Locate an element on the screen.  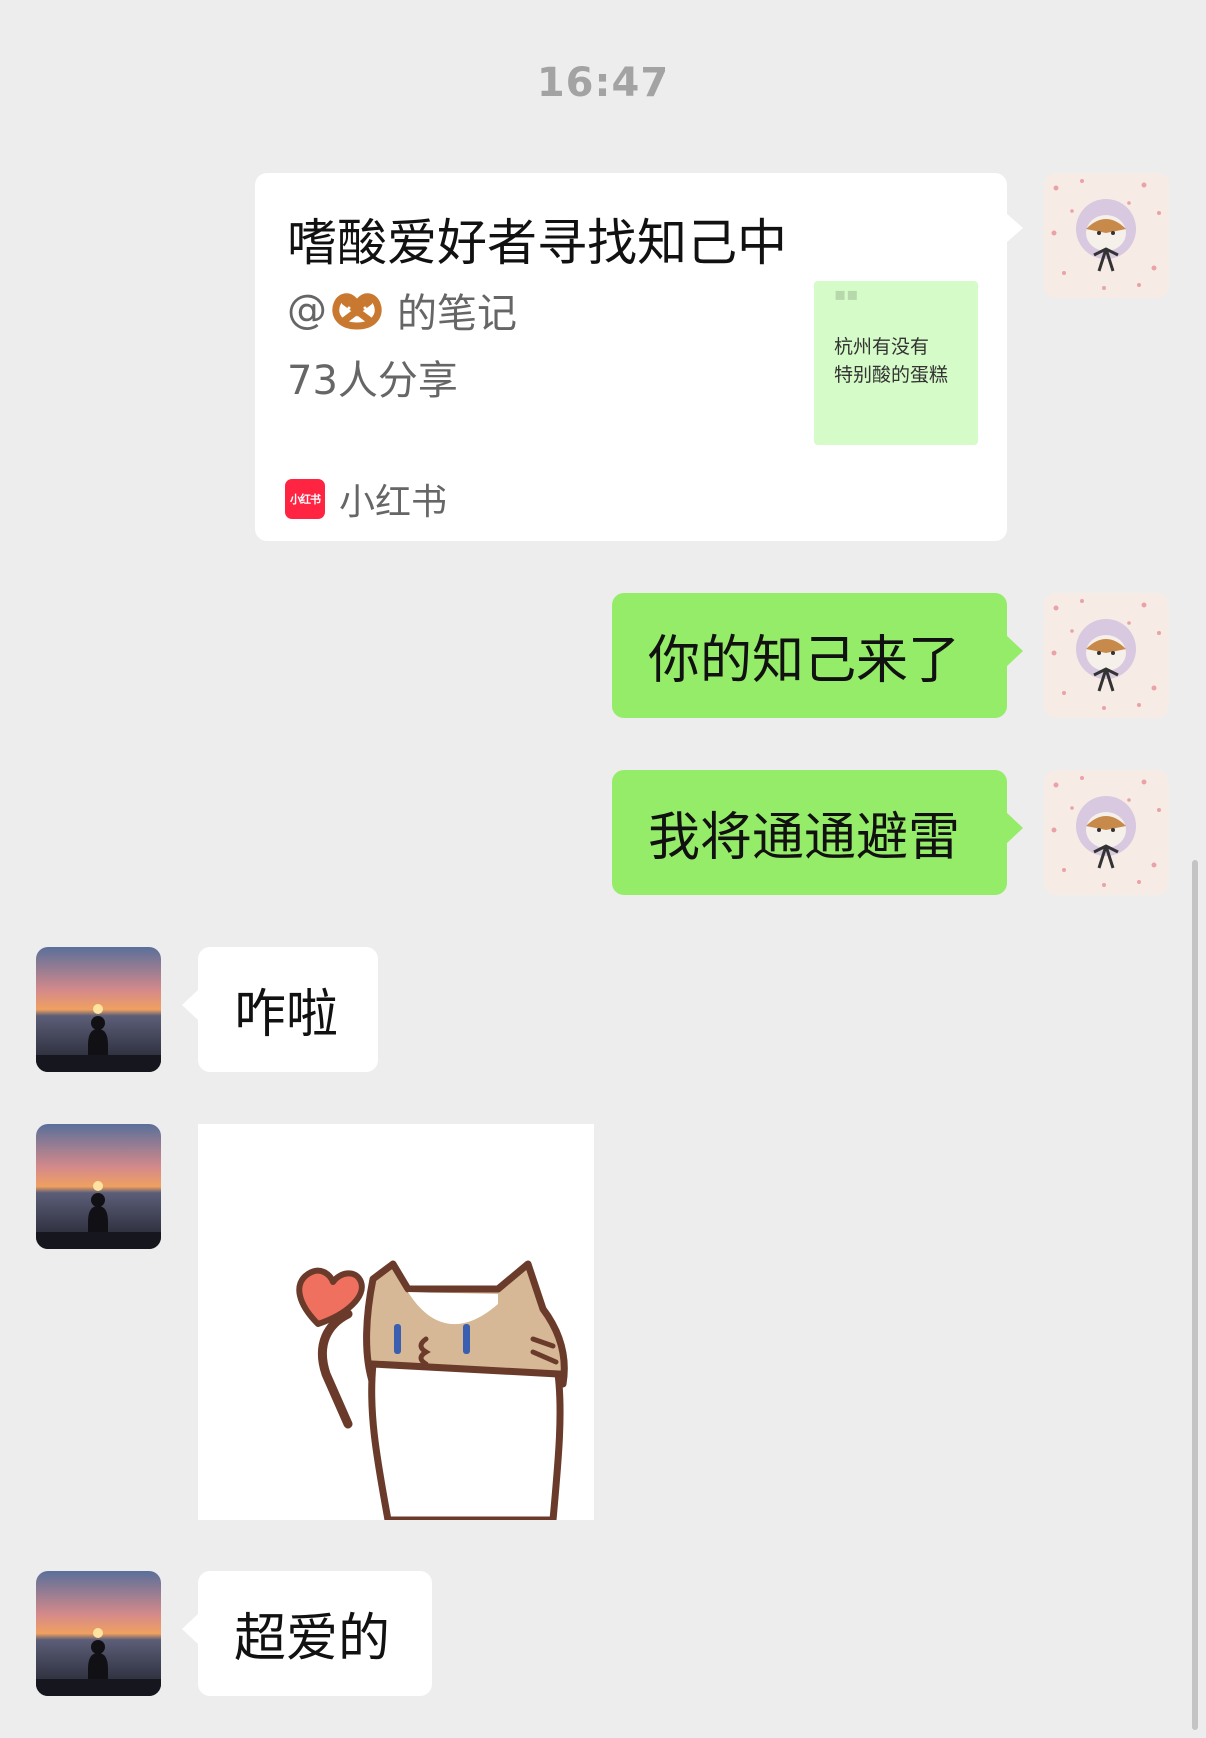
contact-message-bubble: 咋啦 is located at coordinates (280, 1009).